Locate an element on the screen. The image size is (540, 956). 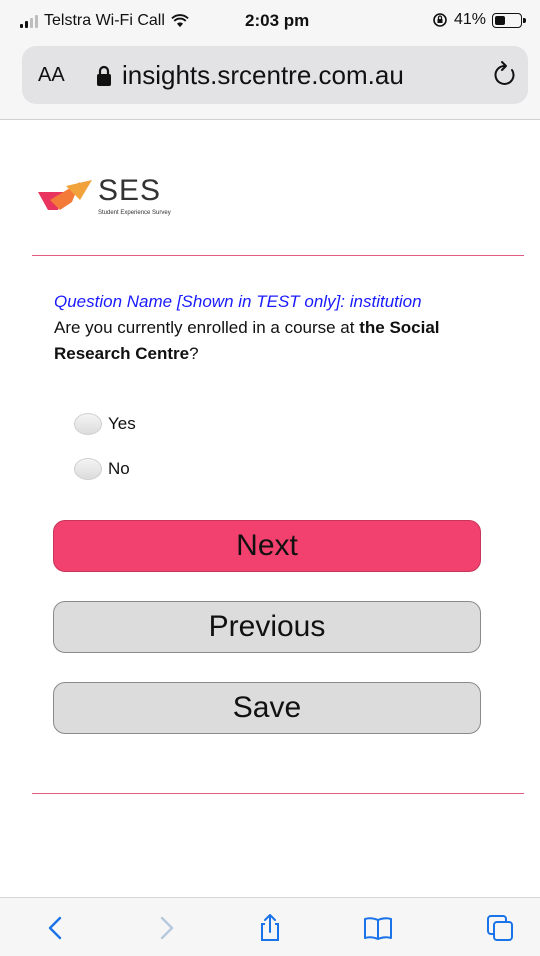
text-size-button: AA is located at coordinates (51, 75).